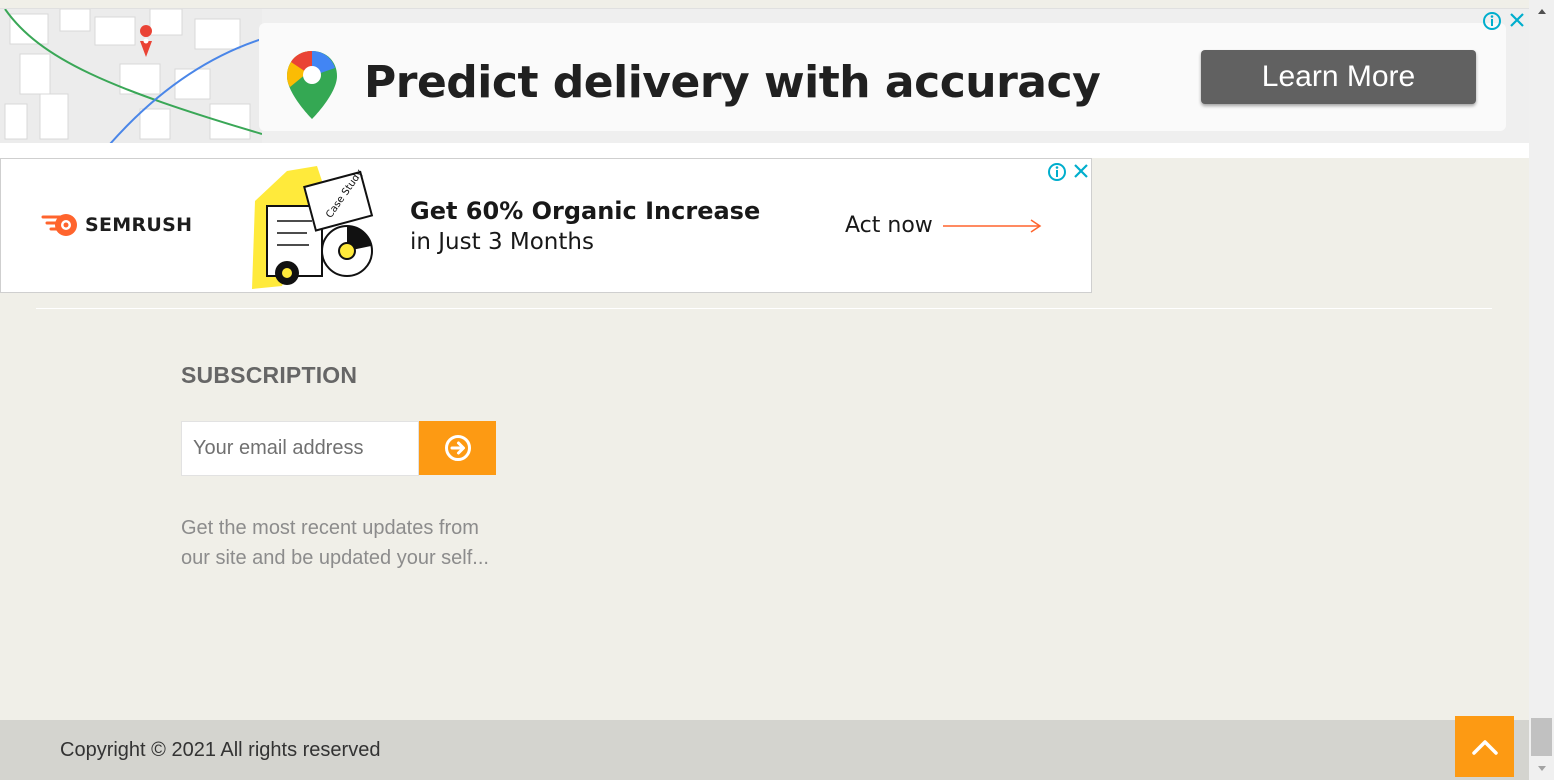 The height and width of the screenshot is (780, 1554). I want to click on subscription-heading: SUBSCRIPTION, so click(269, 375).